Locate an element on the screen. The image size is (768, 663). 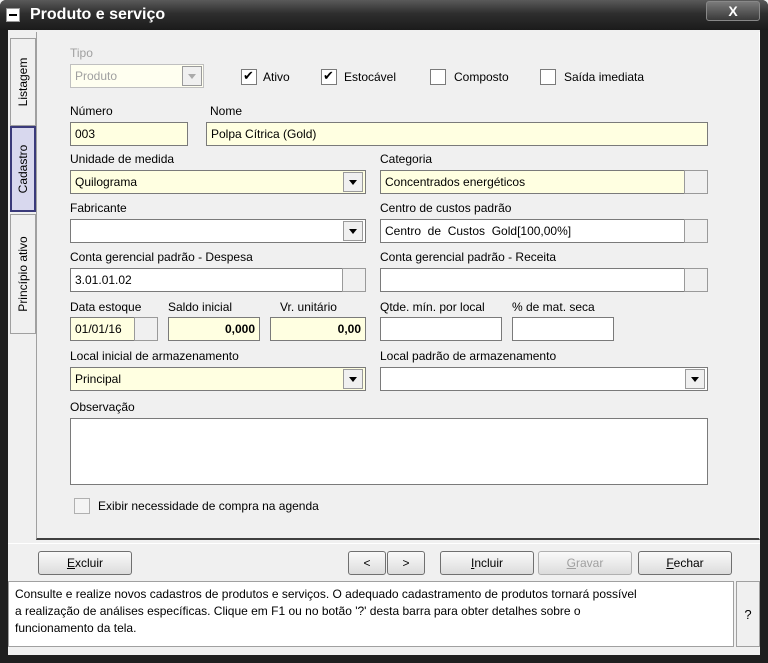
centro-custos-input: Centro de Custos Gold[100,00%] is located at coordinates (533, 231).